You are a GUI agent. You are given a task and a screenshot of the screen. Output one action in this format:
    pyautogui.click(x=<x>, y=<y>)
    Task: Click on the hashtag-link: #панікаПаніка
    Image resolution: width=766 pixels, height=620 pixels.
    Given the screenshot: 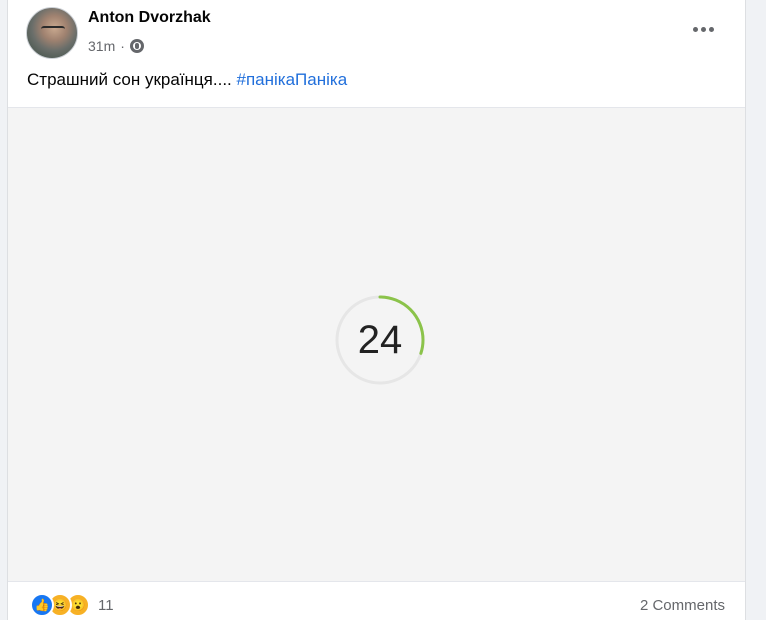 What is the action you would take?
    pyautogui.click(x=292, y=79)
    